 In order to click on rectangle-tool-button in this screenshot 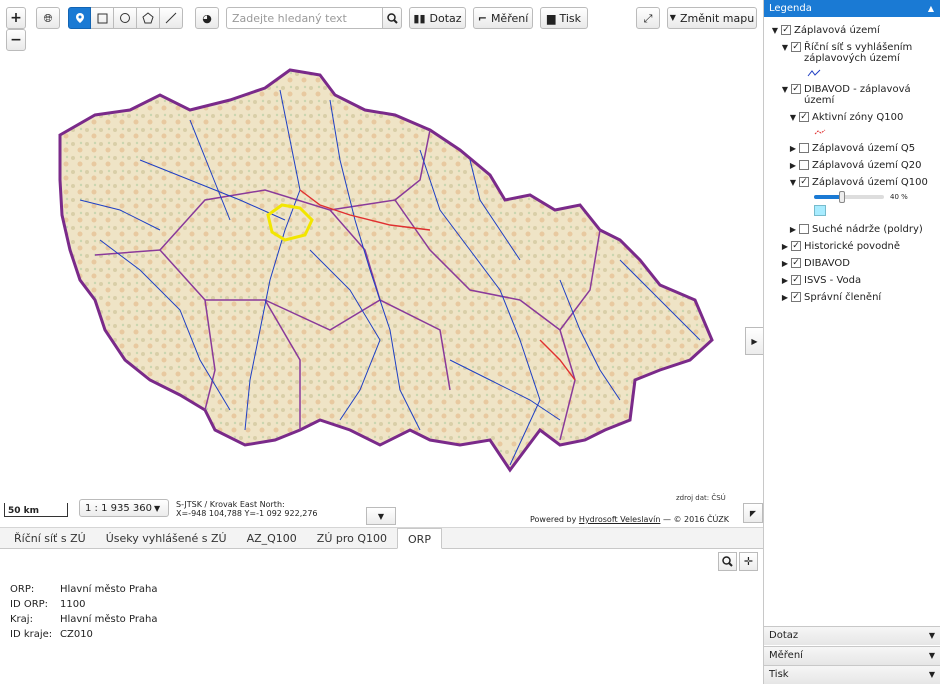, I will do `click(102, 18)`.